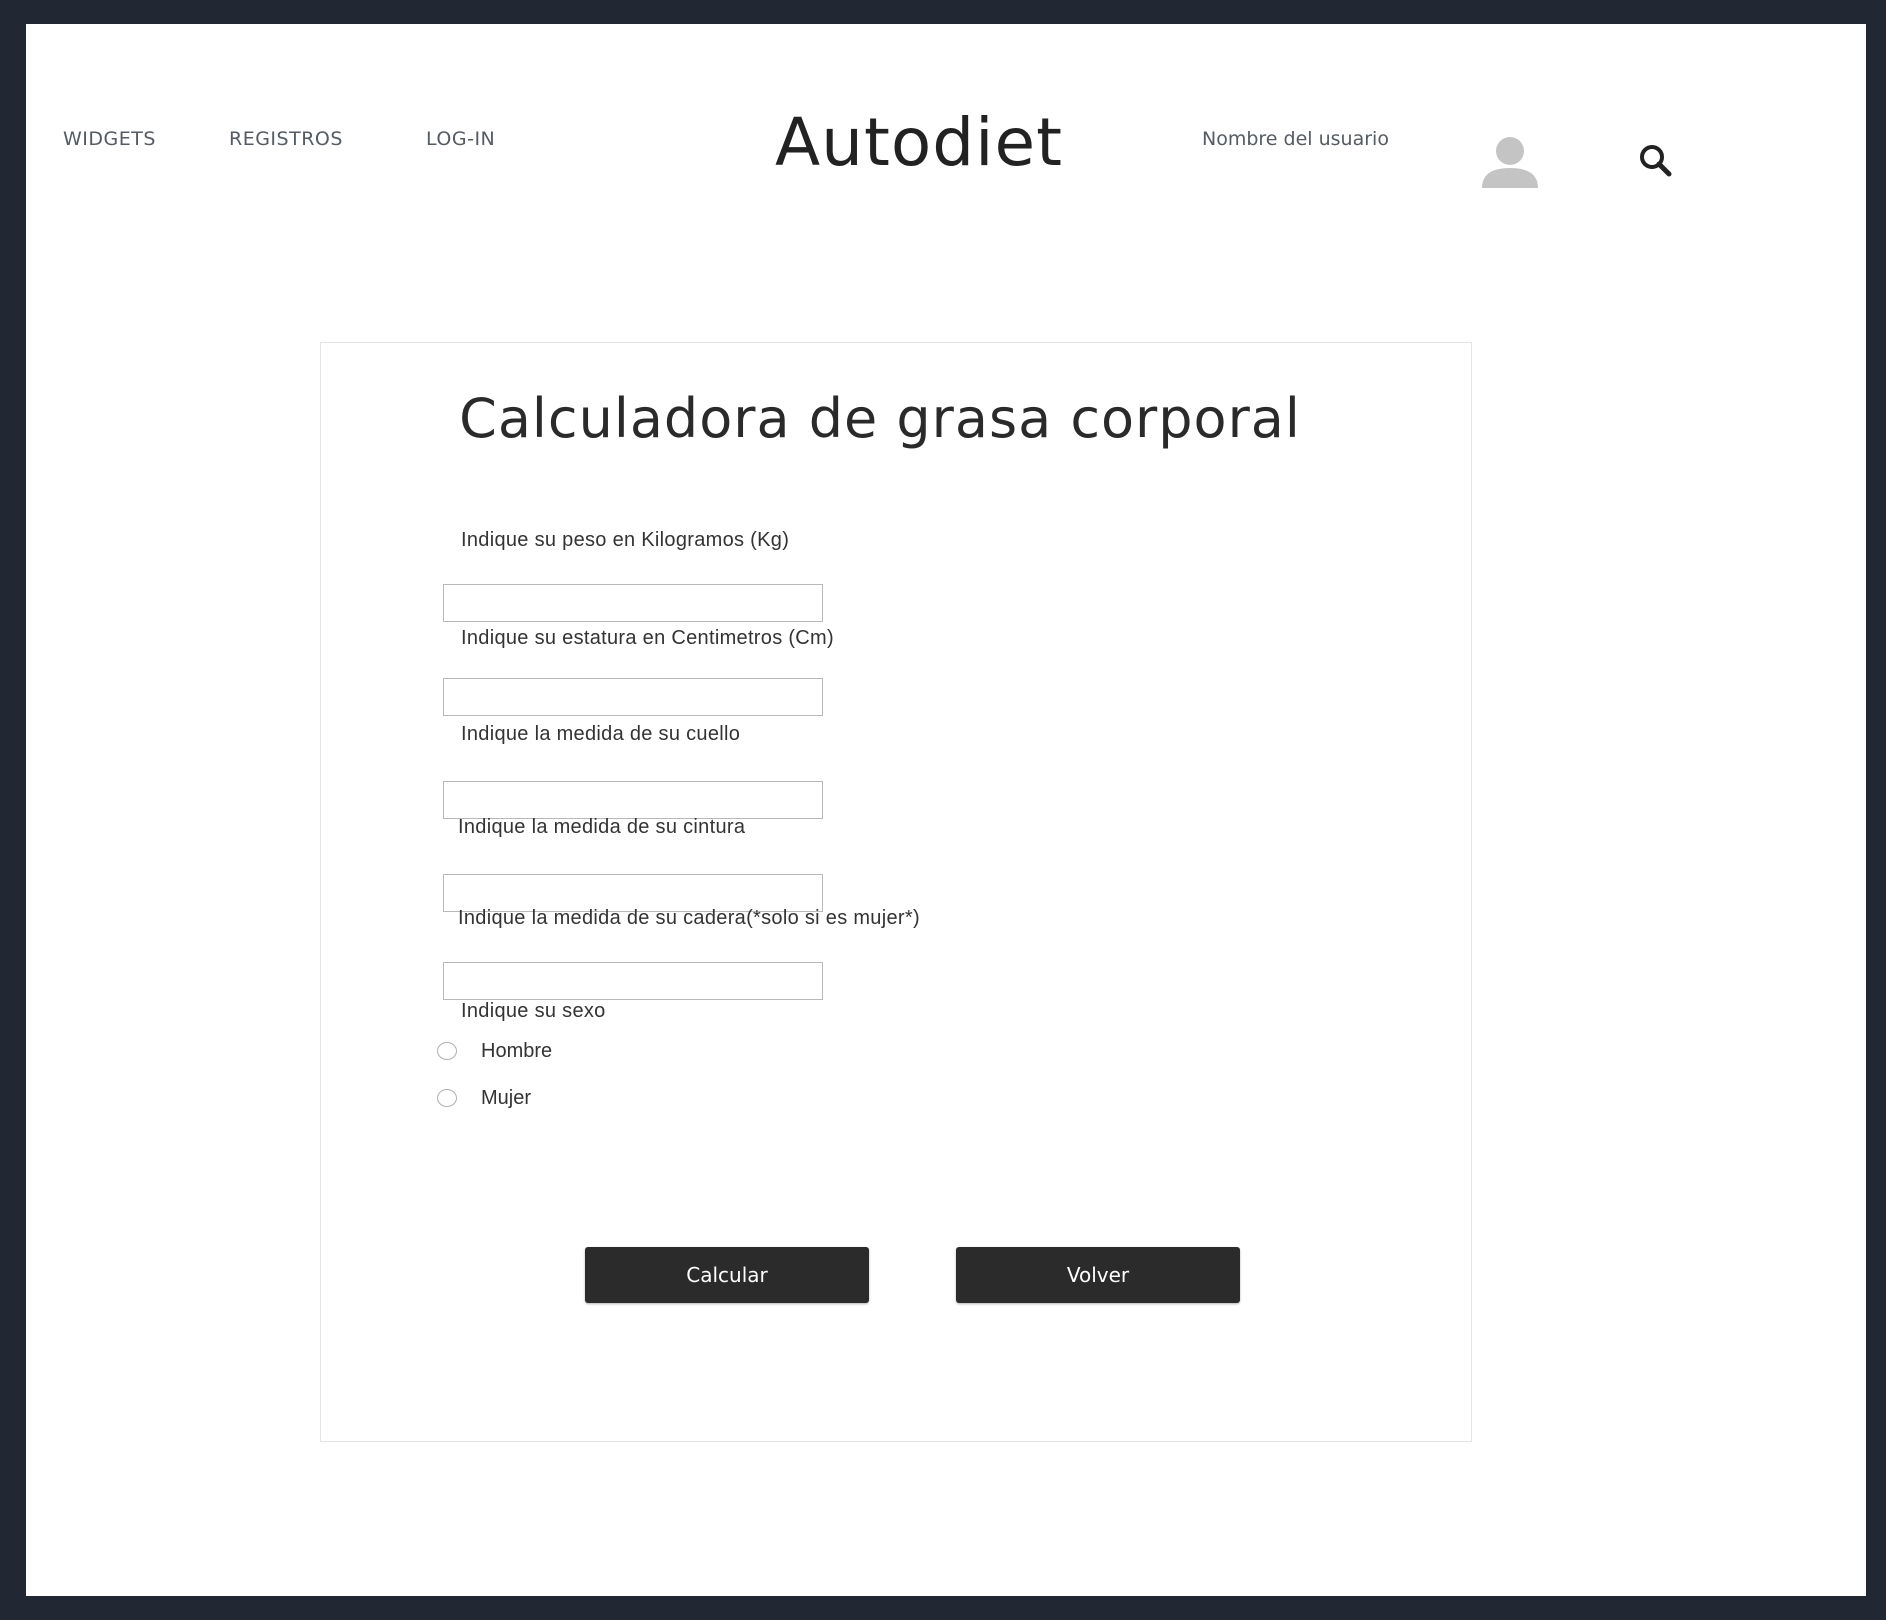  Describe the element at coordinates (602, 827) in the screenshot. I see `waist-label: Indique la medida de su cintura` at that location.